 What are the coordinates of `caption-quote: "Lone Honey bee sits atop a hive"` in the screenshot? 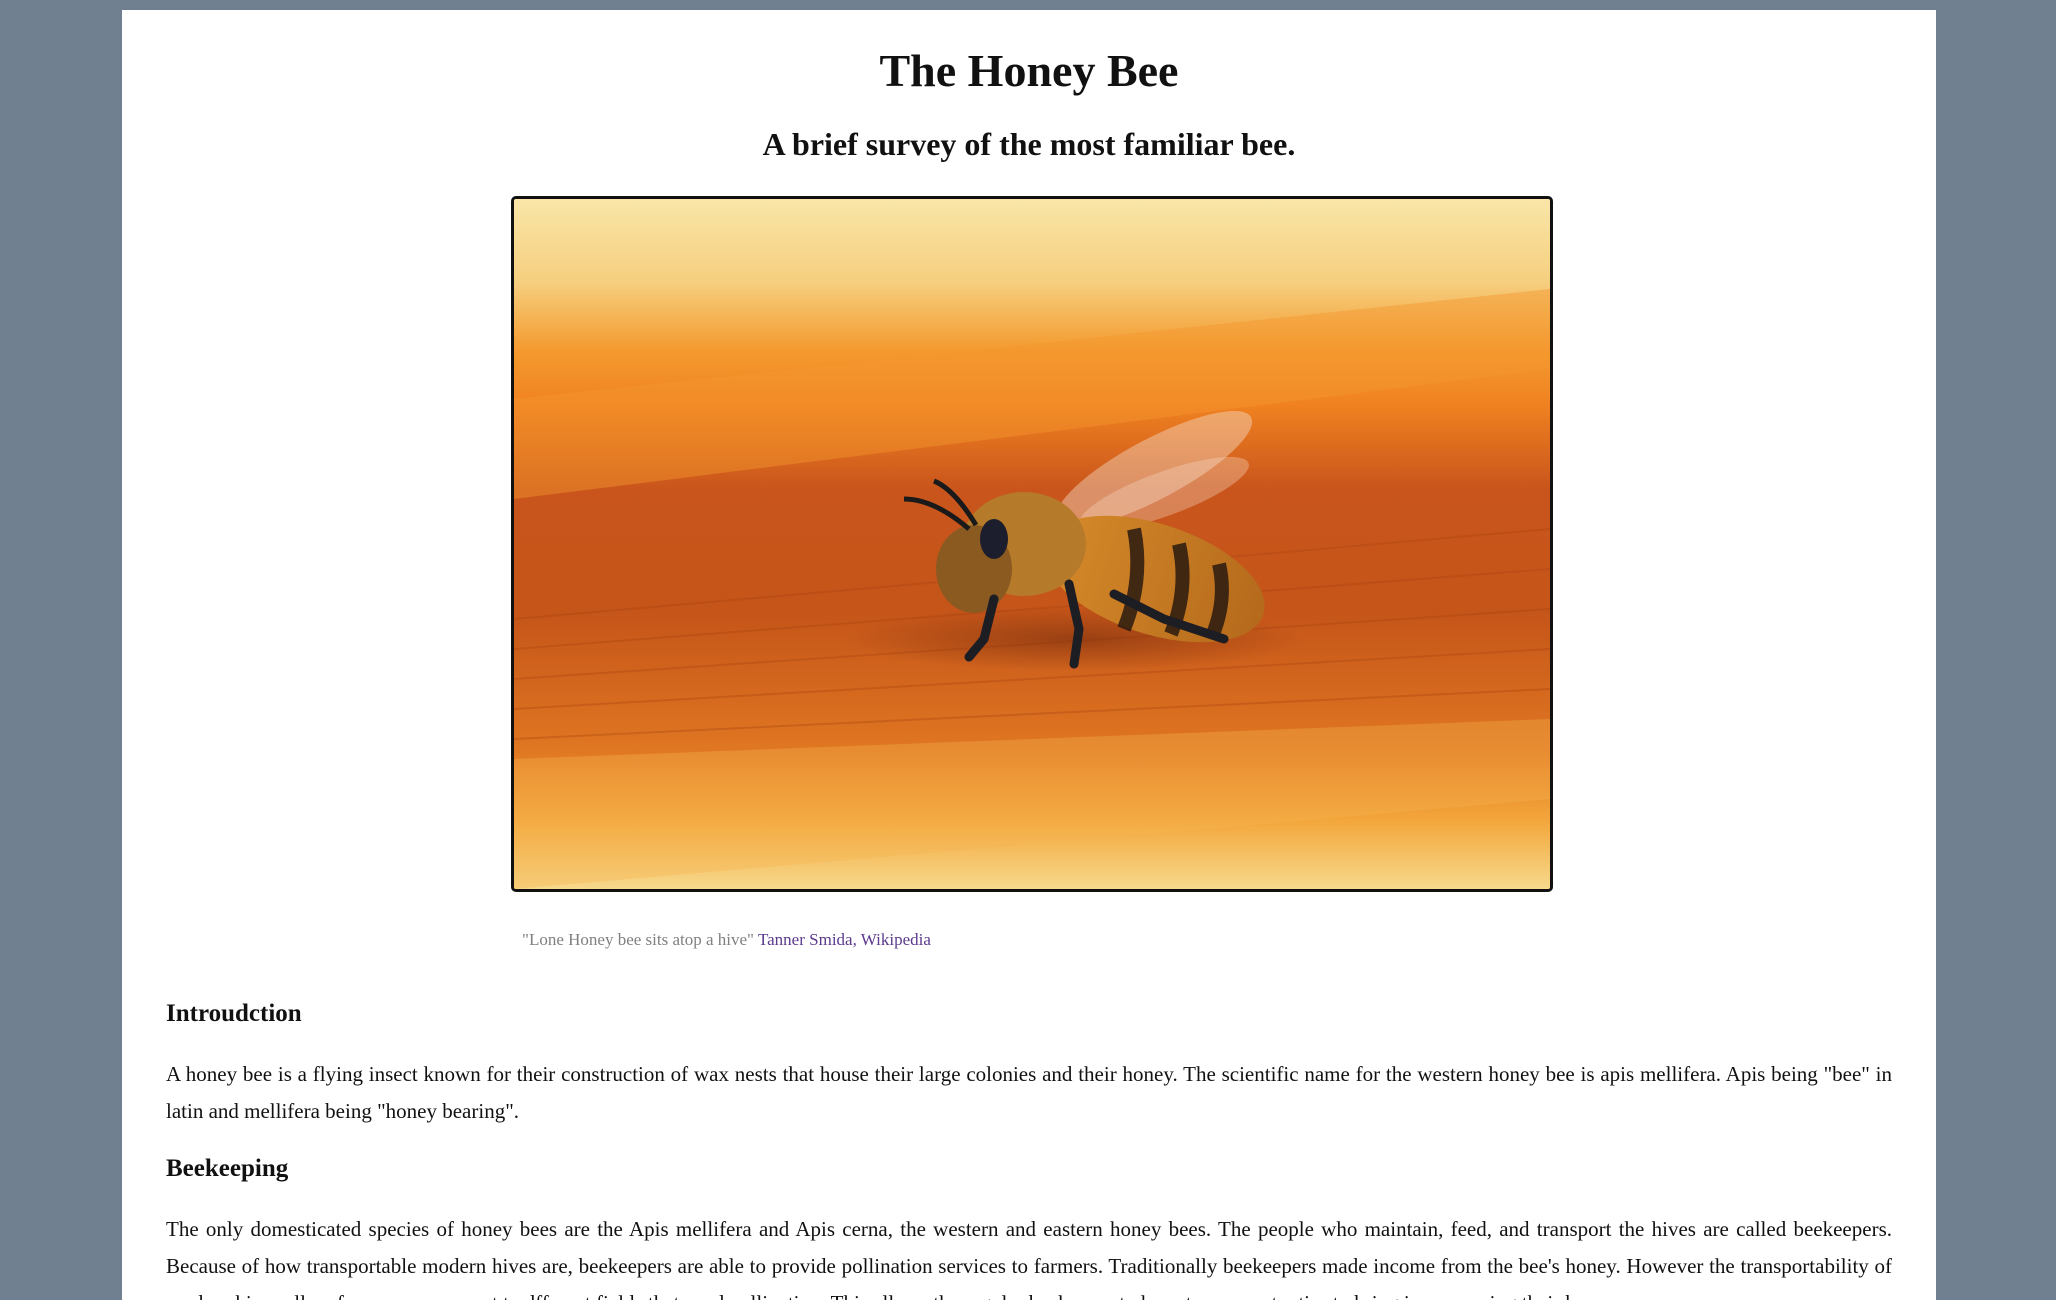 It's located at (638, 939).